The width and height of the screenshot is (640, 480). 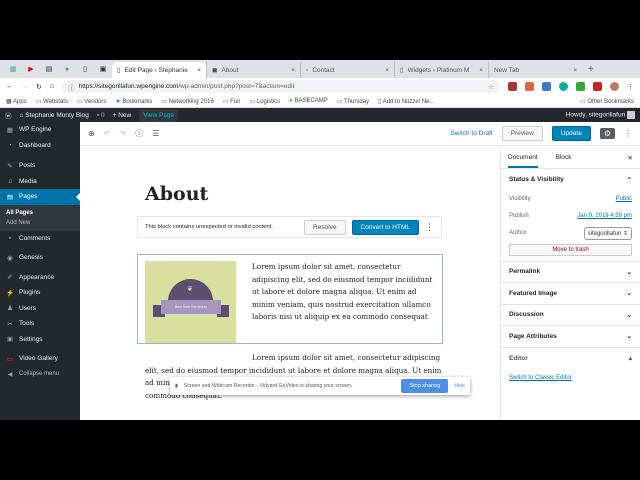 What do you see at coordinates (139, 133) in the screenshot?
I see `info-icon: ⓘ` at bounding box center [139, 133].